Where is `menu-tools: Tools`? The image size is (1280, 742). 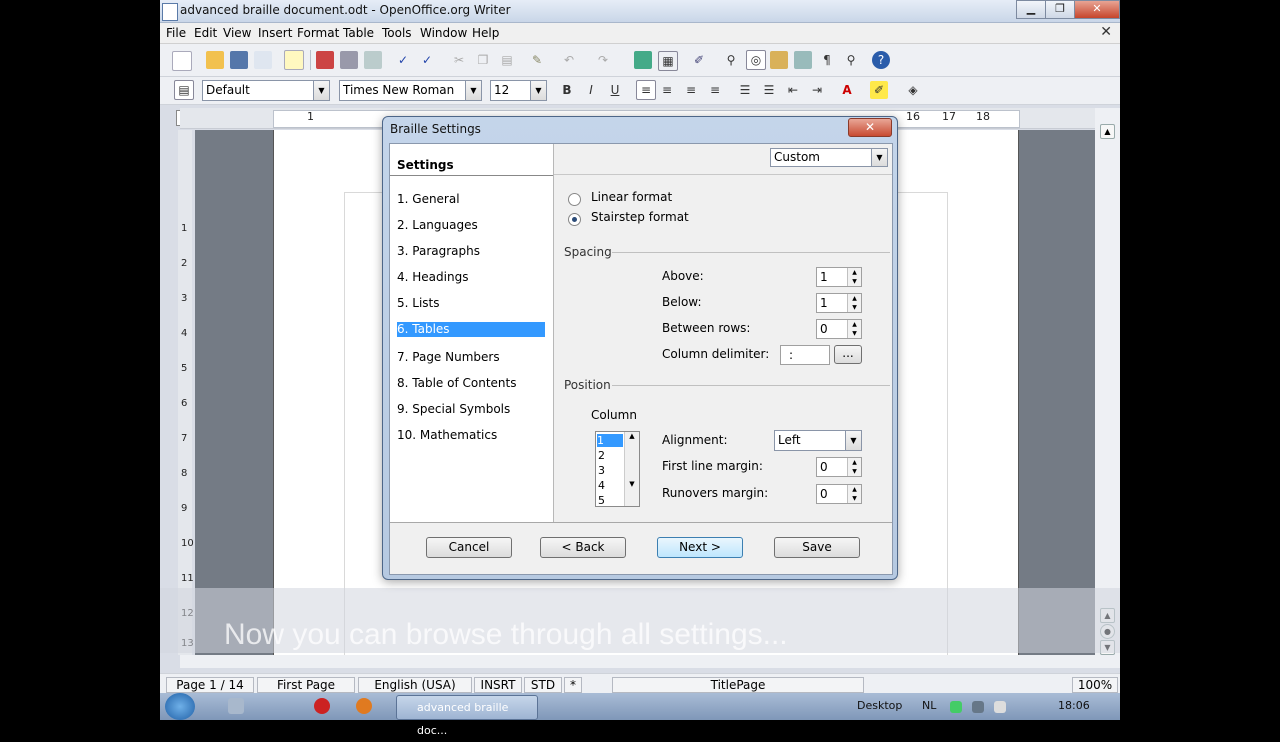 menu-tools: Tools is located at coordinates (397, 33).